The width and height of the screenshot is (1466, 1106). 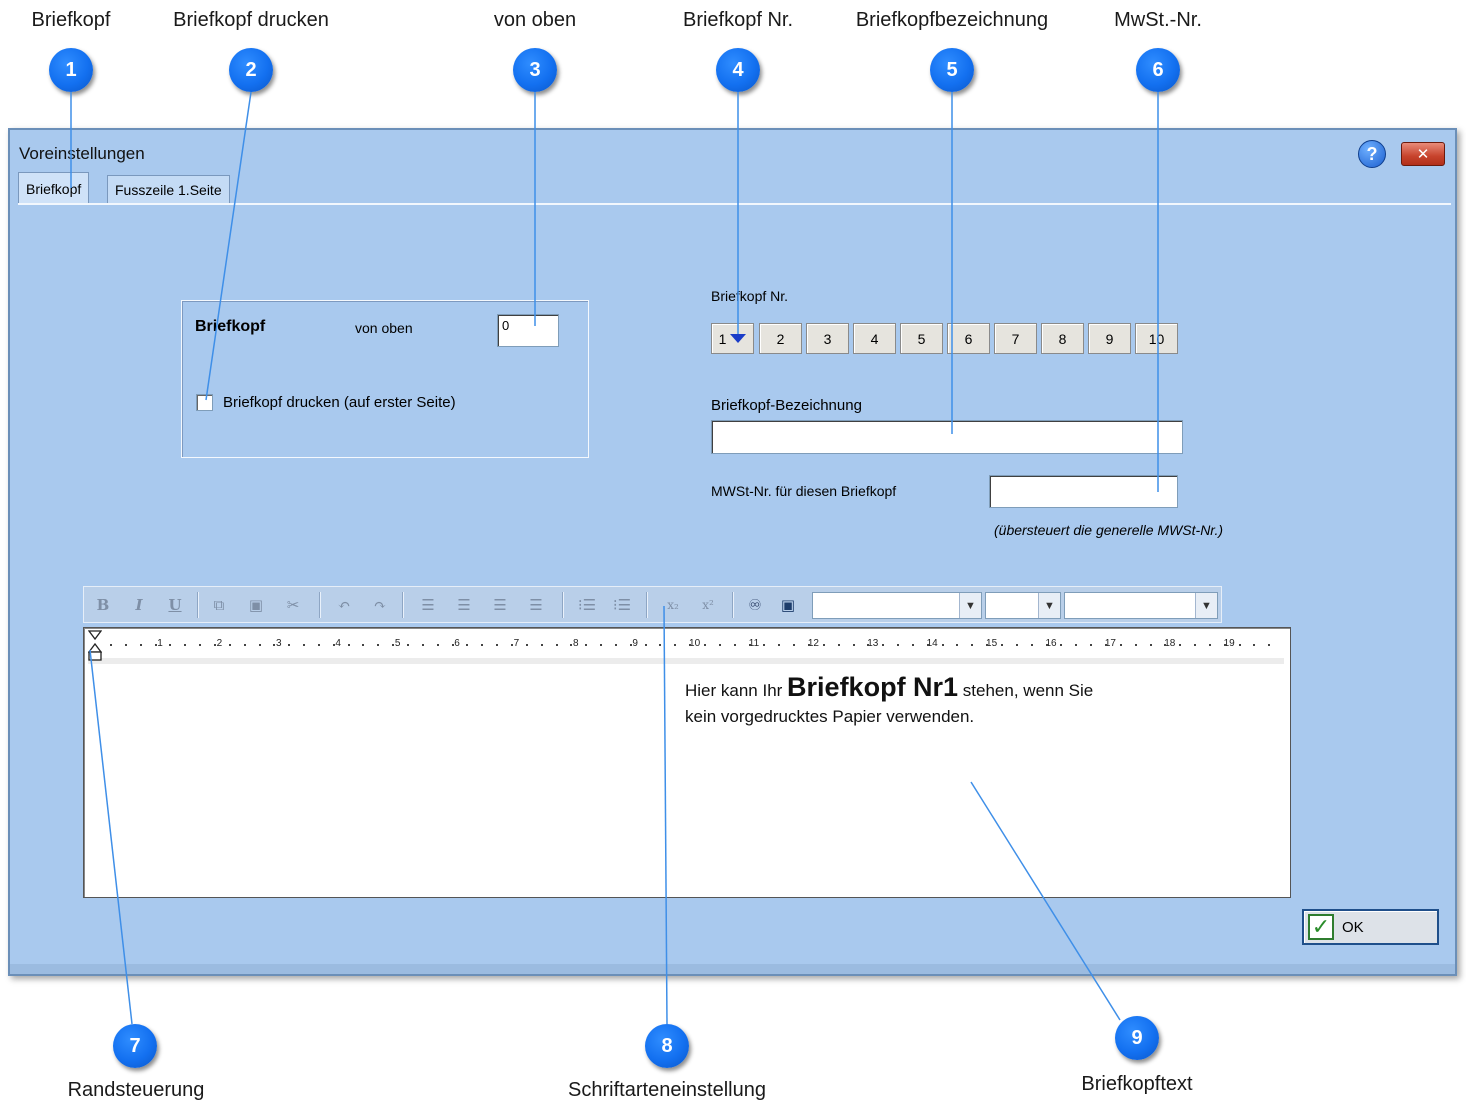 I want to click on briefkopf-nr-button-7: 7, so click(x=1015, y=338).